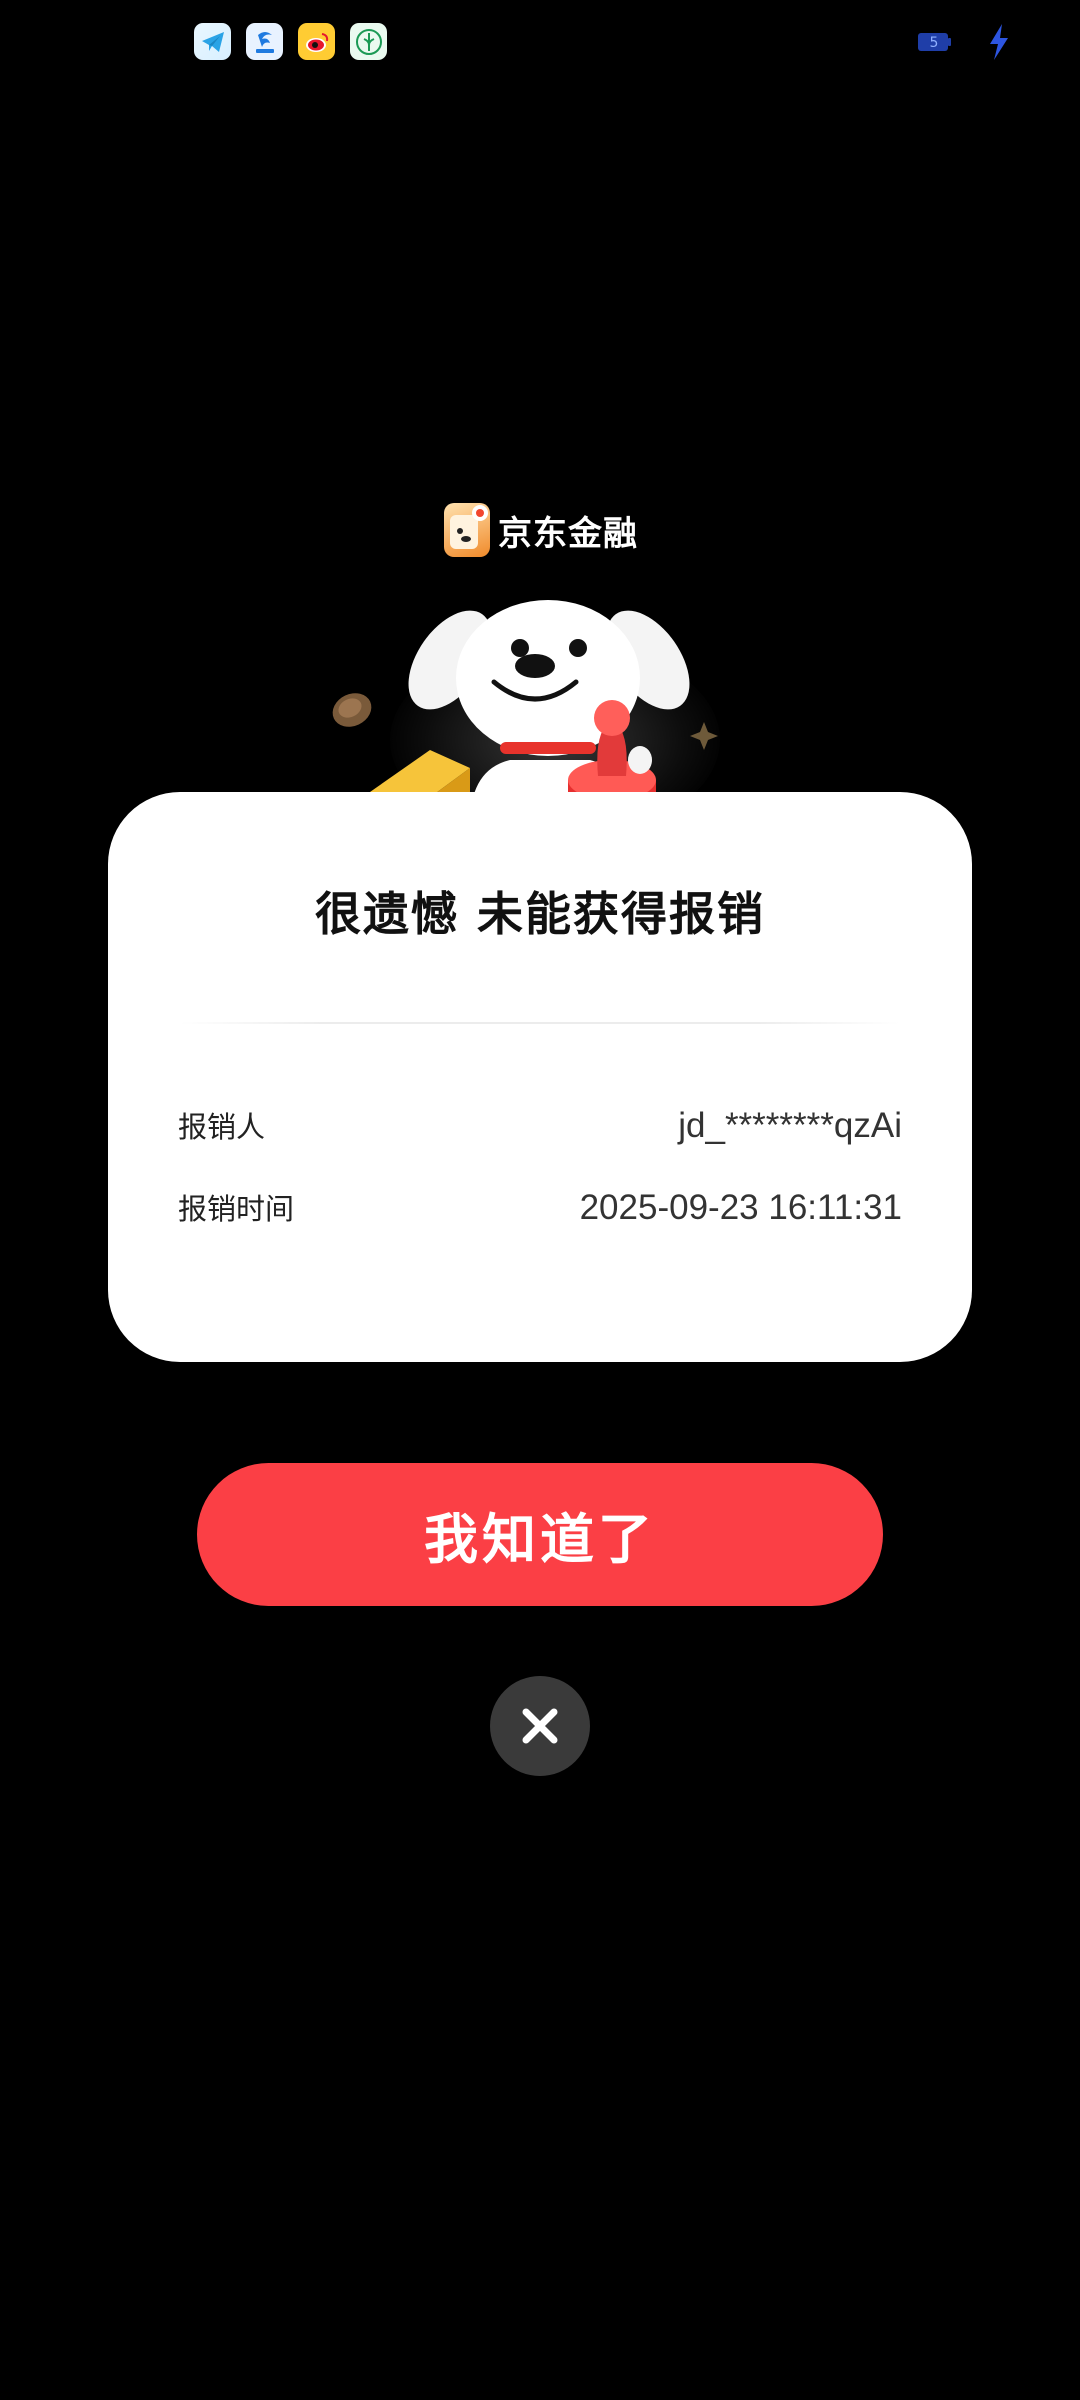 The width and height of the screenshot is (1080, 2400). I want to click on status-bar: 5, so click(540, 42).